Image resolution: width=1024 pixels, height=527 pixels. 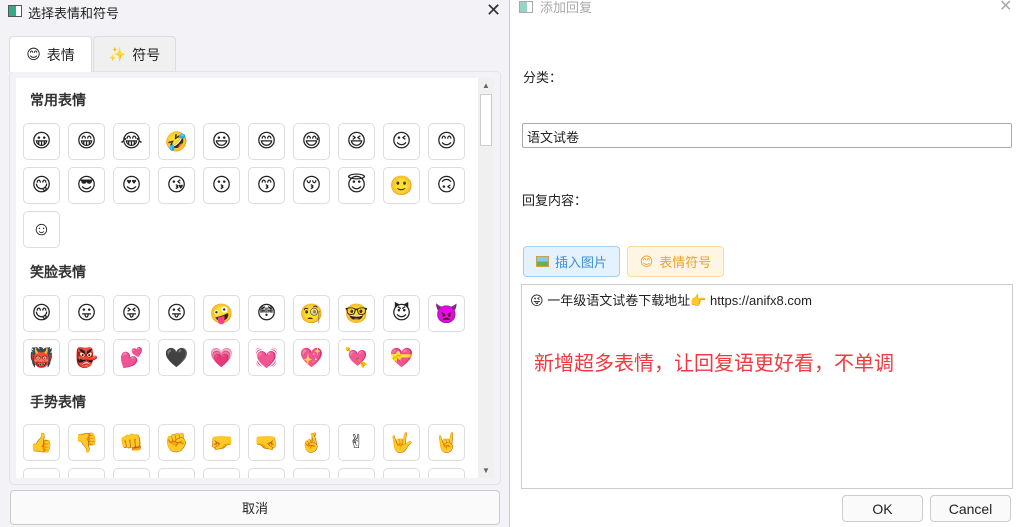 What do you see at coordinates (401, 357) in the screenshot?
I see `emoji-button: 💝` at bounding box center [401, 357].